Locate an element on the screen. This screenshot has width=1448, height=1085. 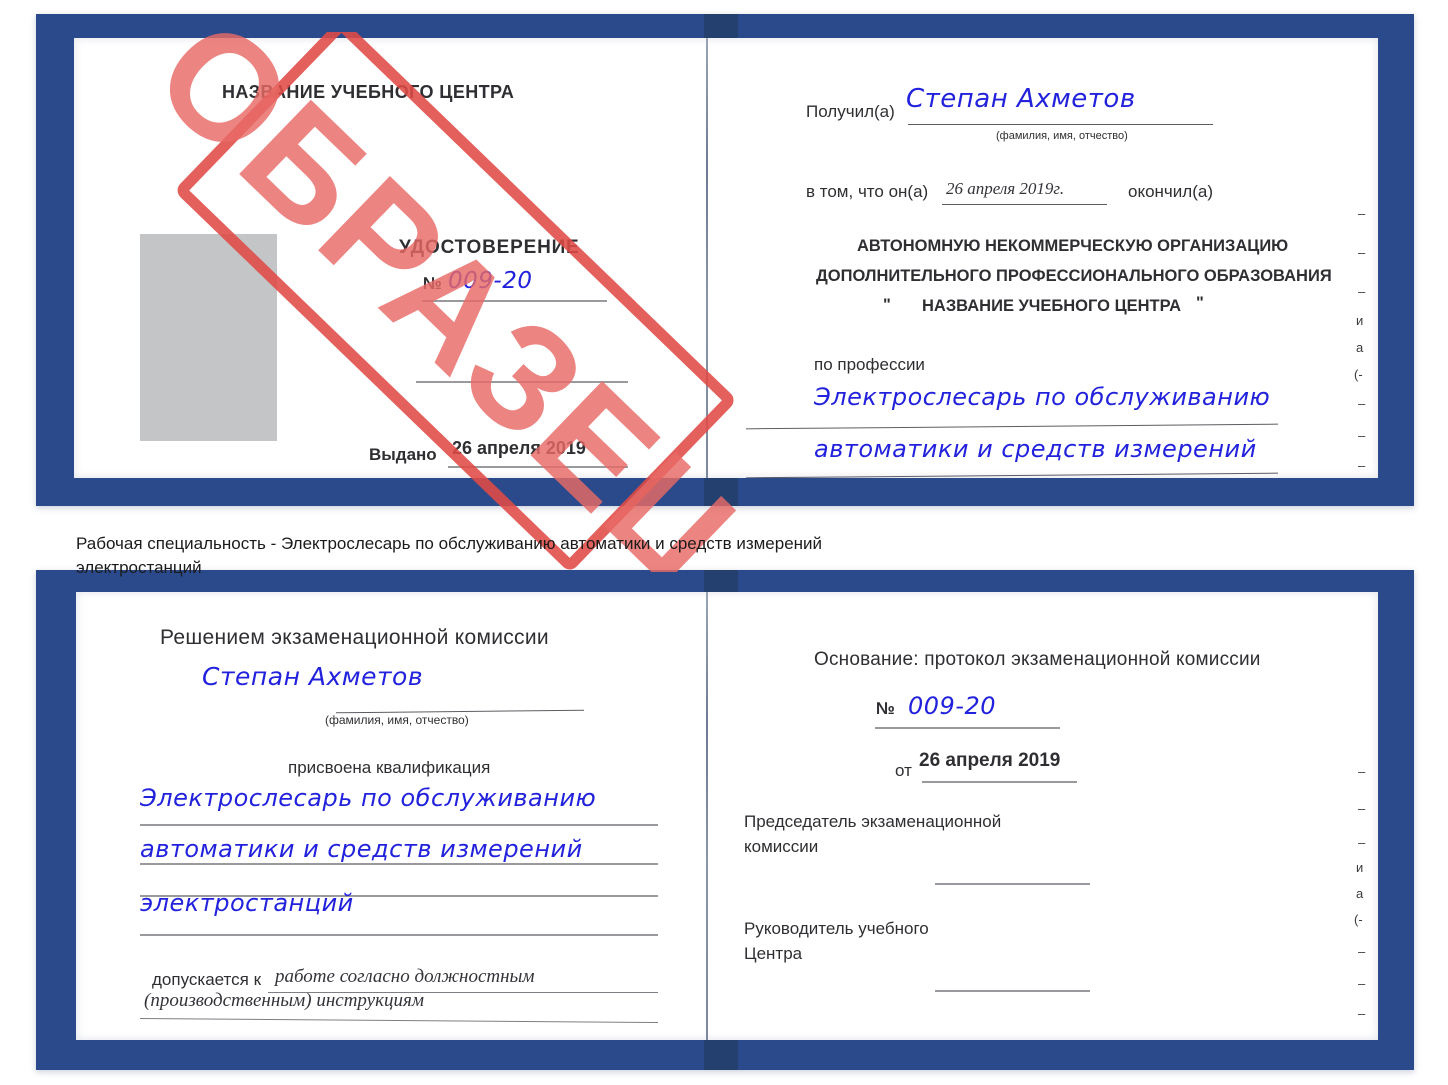
document-title: УДОСТОВЕРЕНИЕ is located at coordinates (489, 247).